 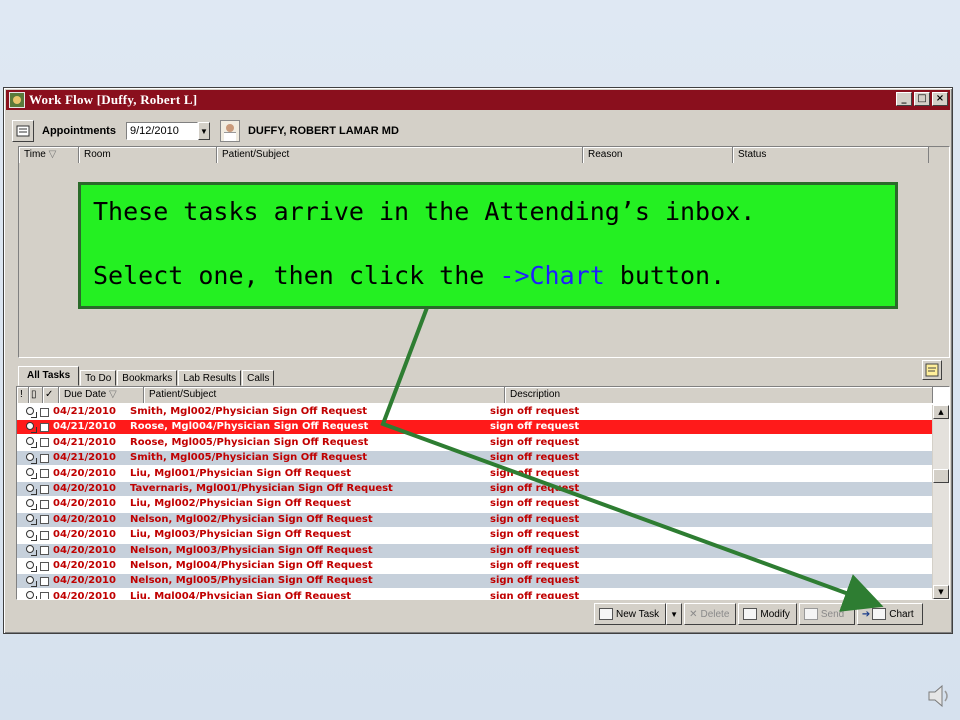 What do you see at coordinates (51, 395) in the screenshot?
I see `col-done: ✓` at bounding box center [51, 395].